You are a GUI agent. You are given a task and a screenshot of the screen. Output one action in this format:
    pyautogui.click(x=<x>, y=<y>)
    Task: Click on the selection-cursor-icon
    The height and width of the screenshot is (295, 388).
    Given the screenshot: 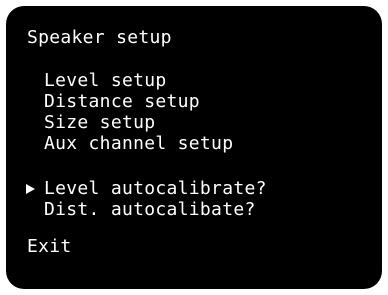 What is the action you would take?
    pyautogui.click(x=30, y=189)
    